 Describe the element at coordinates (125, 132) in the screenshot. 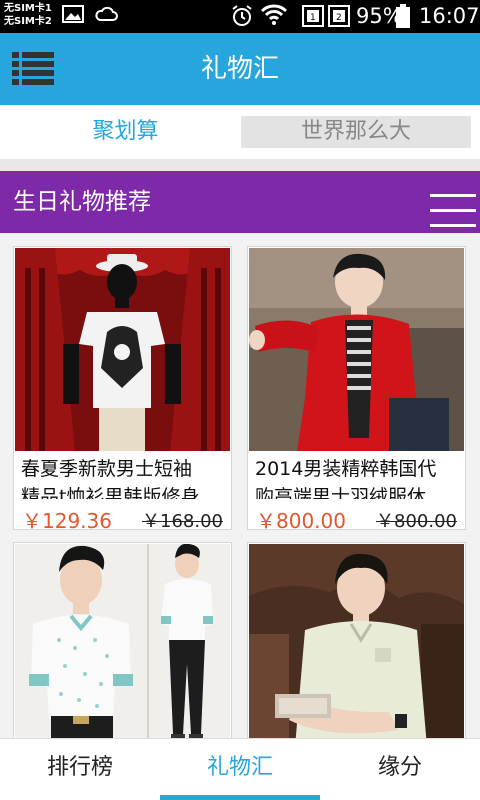

I see `tab-juhuasuan: 聚划算` at that location.